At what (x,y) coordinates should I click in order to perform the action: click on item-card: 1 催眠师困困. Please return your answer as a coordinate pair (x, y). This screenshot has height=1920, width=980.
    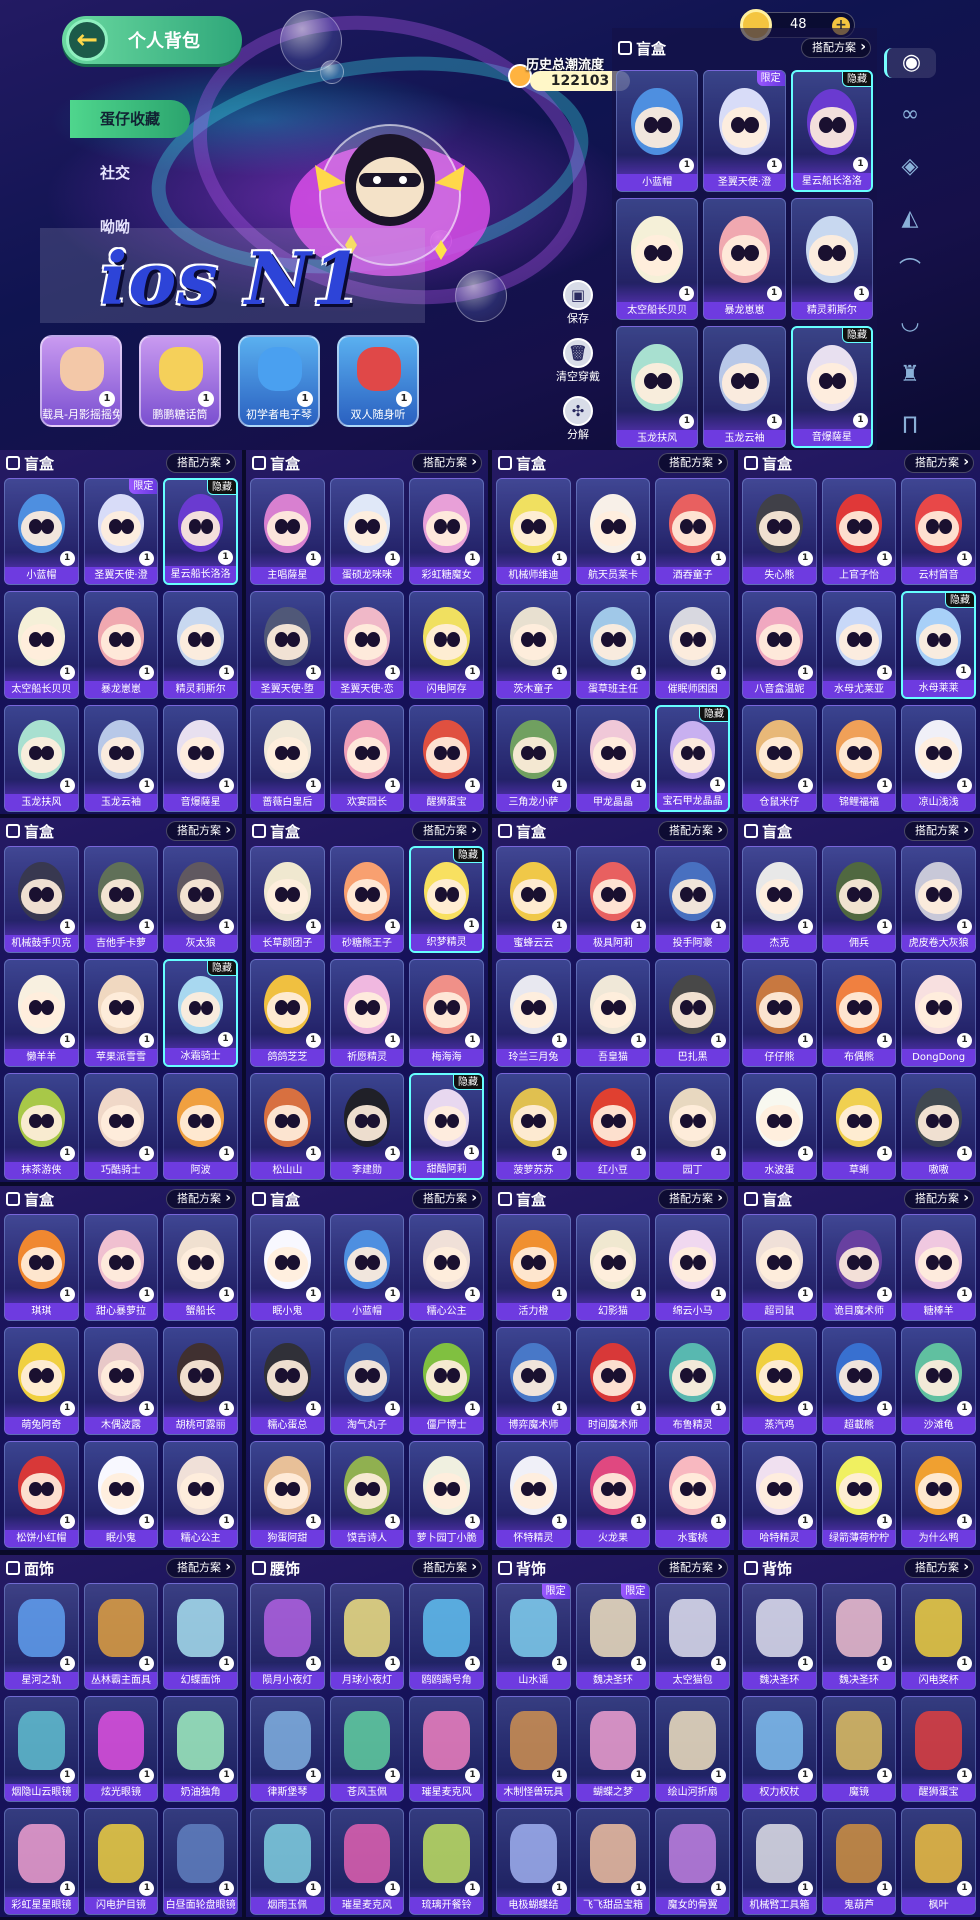
    Looking at the image, I should click on (692, 645).